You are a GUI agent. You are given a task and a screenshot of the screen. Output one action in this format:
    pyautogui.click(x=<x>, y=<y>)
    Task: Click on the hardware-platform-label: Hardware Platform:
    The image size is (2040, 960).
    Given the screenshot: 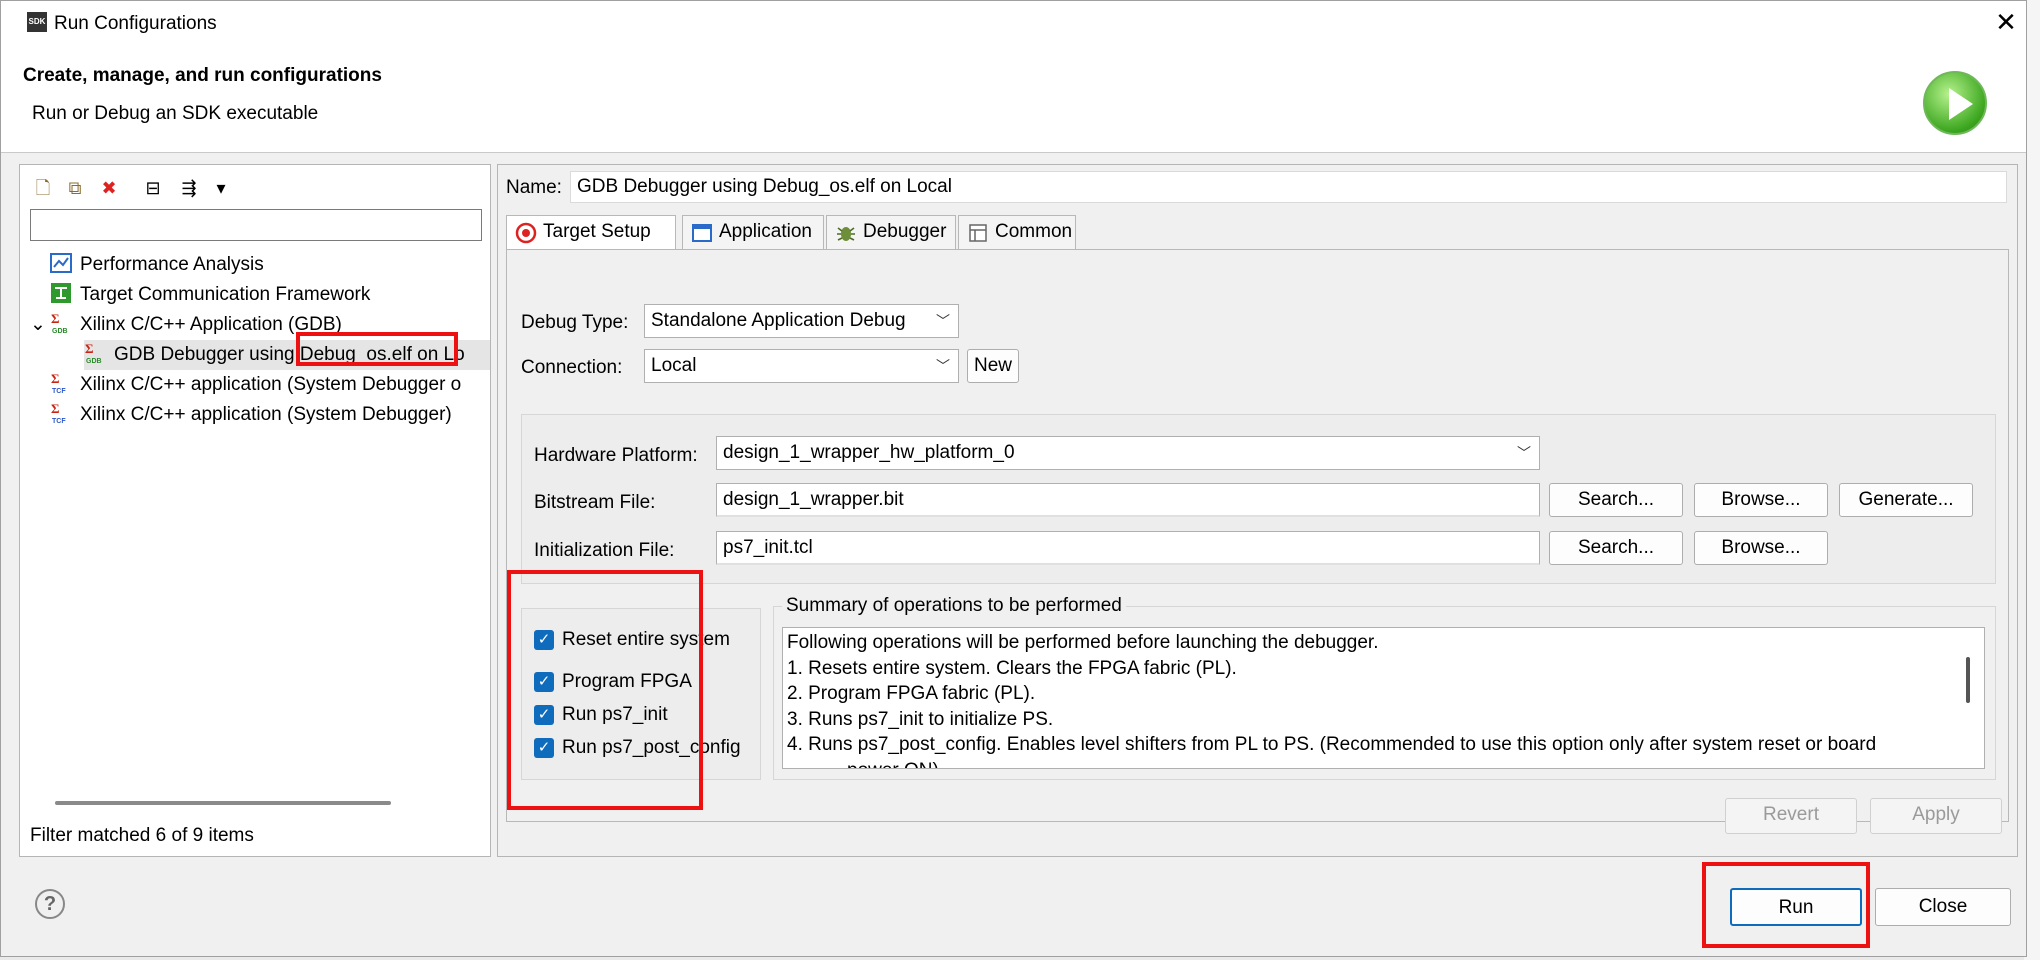 What is the action you would take?
    pyautogui.click(x=616, y=455)
    